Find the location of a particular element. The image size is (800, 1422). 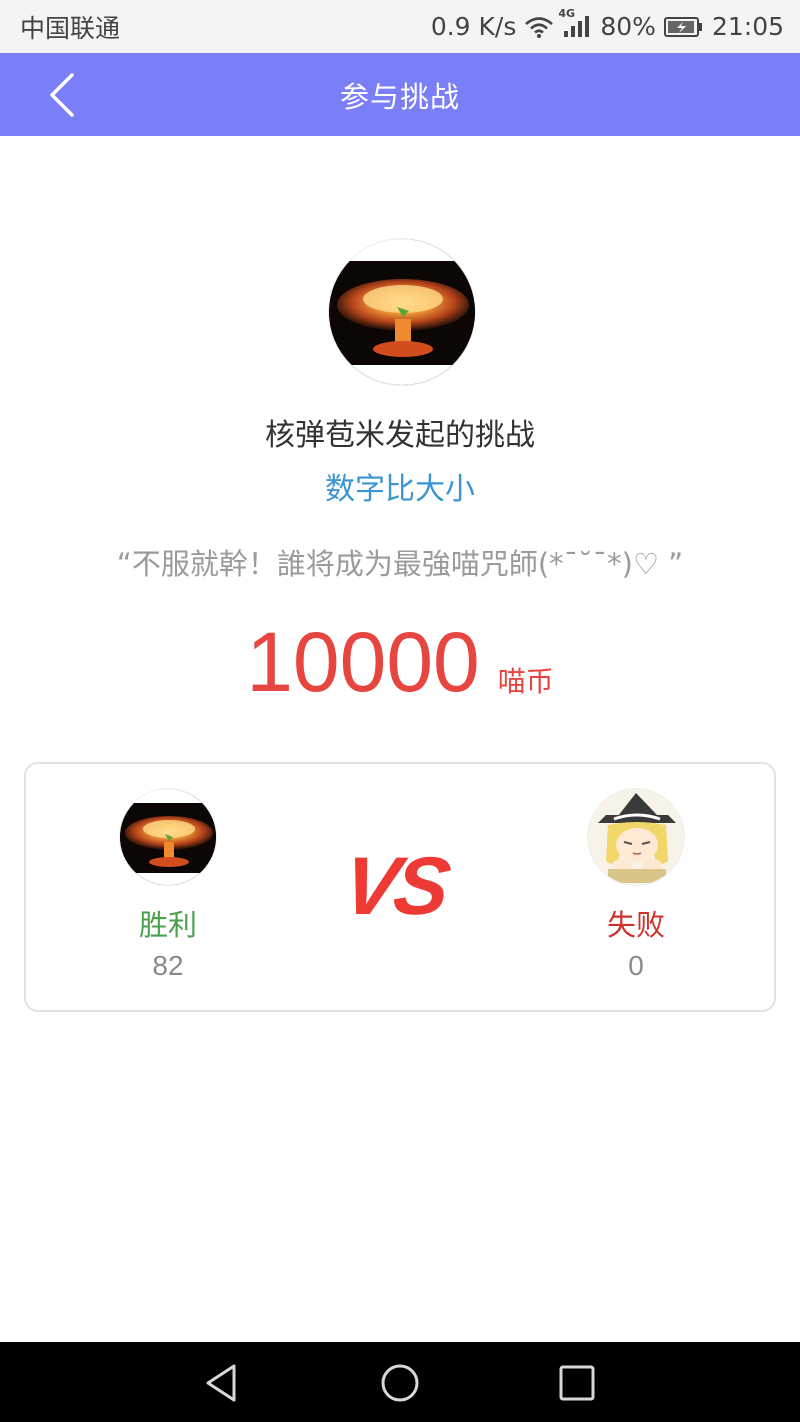

status-indicators: 0.9 K/s 4G 80% 21:05 is located at coordinates (607, 24).